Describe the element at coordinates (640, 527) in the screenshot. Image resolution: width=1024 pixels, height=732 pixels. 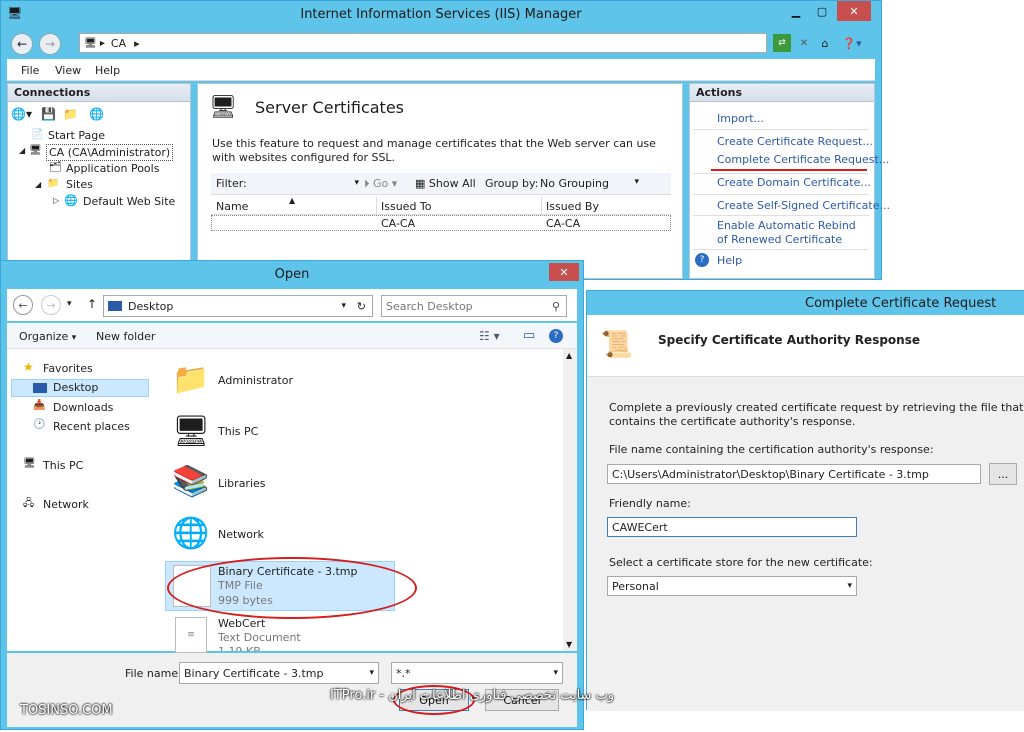
I see `ccr-friendly-value: CAWECert` at that location.